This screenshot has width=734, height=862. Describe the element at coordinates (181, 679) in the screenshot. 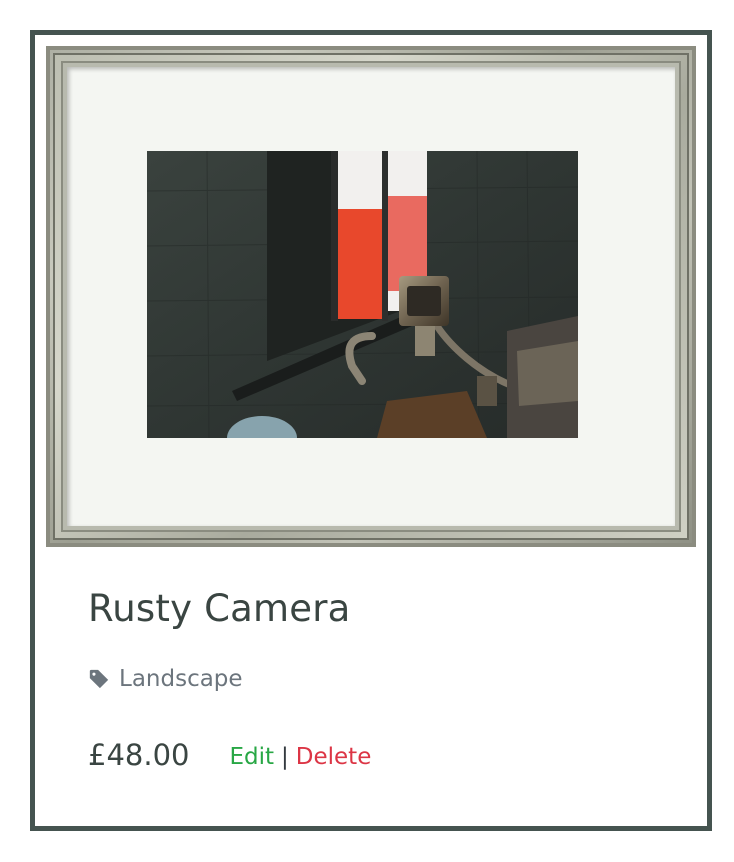

I see `category-label: Landscape` at that location.